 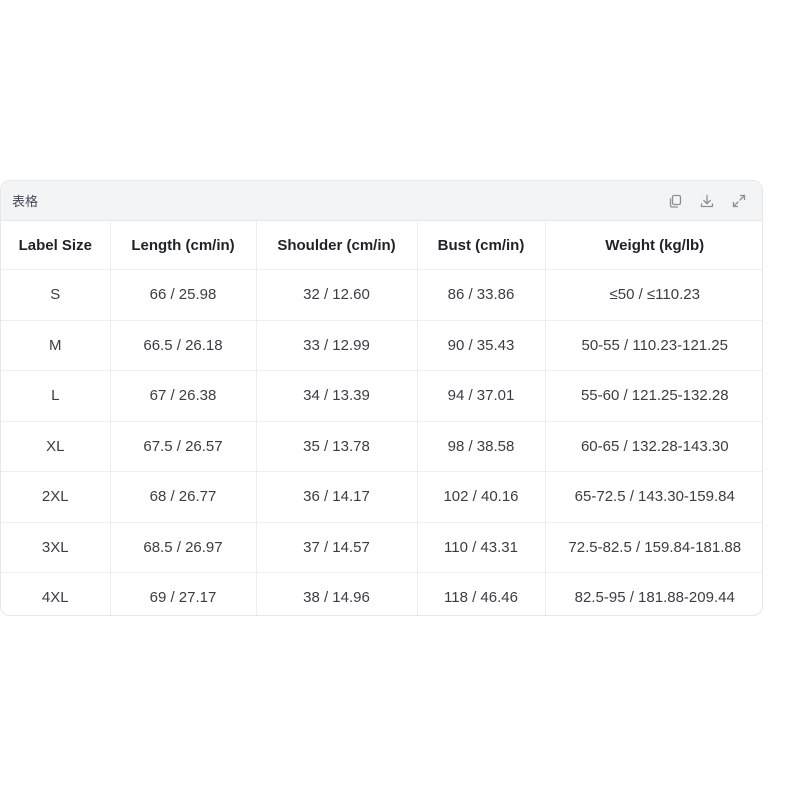 What do you see at coordinates (337, 497) in the screenshot?
I see `cell-shoulder: 36 / 14.17` at bounding box center [337, 497].